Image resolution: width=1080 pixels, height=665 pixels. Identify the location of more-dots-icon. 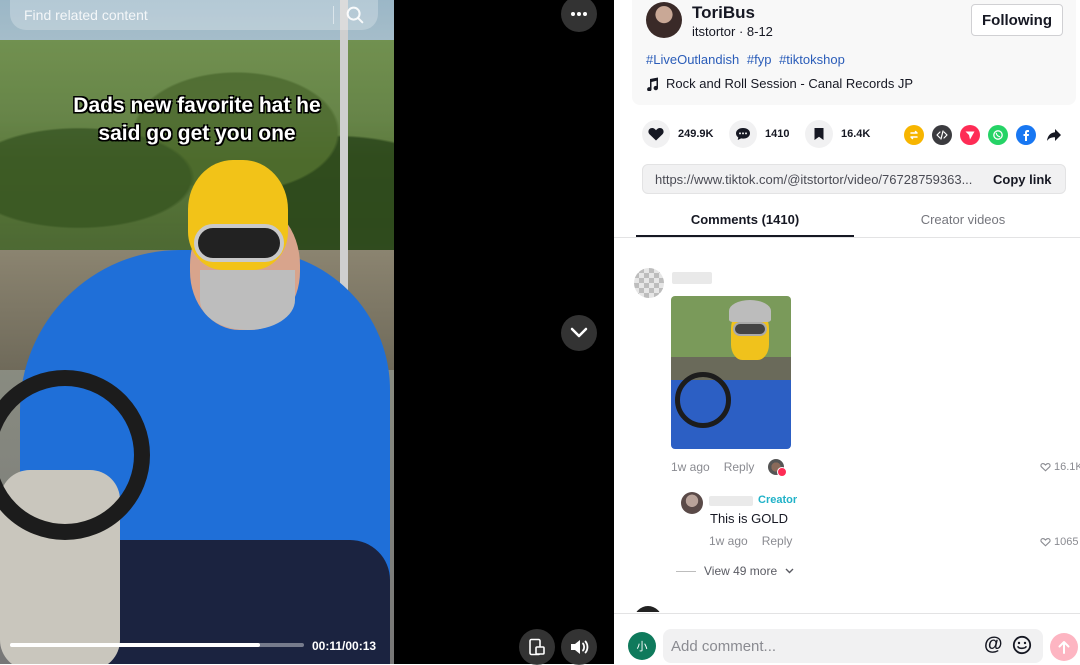
(579, 14).